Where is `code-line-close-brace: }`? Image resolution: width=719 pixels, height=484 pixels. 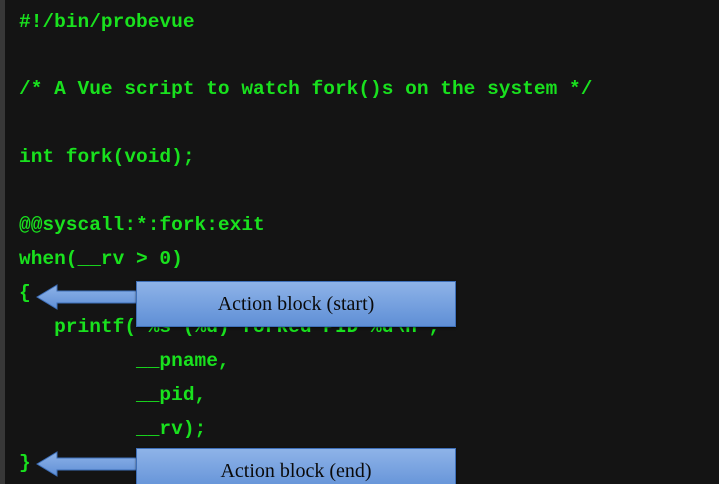
code-line-close-brace: } is located at coordinates (25, 463).